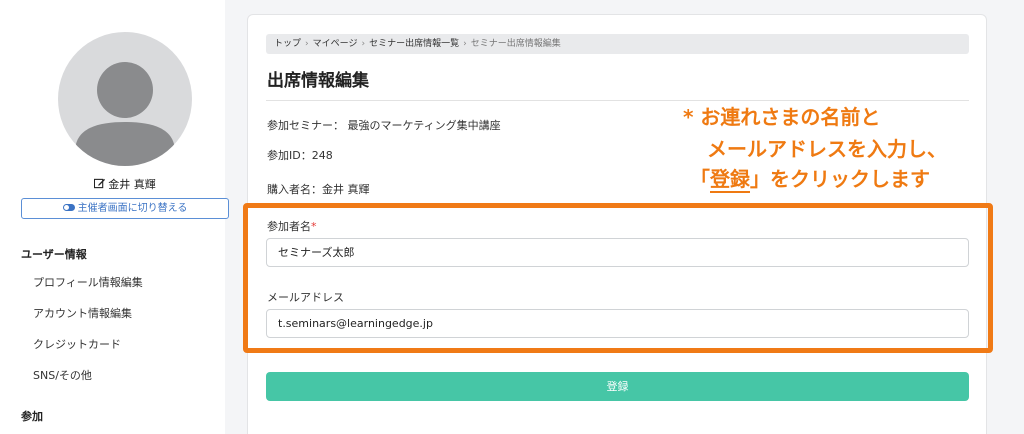 This screenshot has width=1024, height=434. I want to click on sidebar-item-sns: SNS/その他, so click(62, 375).